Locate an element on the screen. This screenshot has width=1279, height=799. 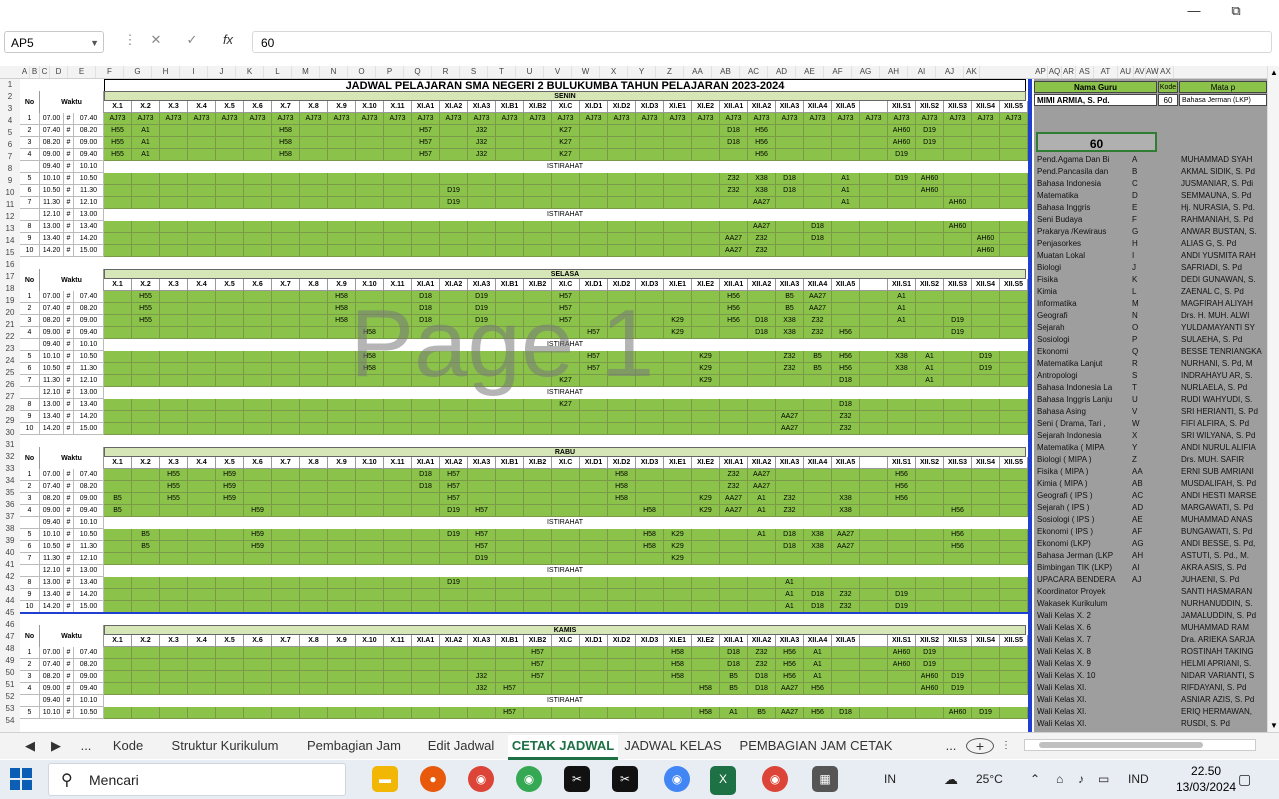
row-header: 3 is located at coordinates (10, 109).